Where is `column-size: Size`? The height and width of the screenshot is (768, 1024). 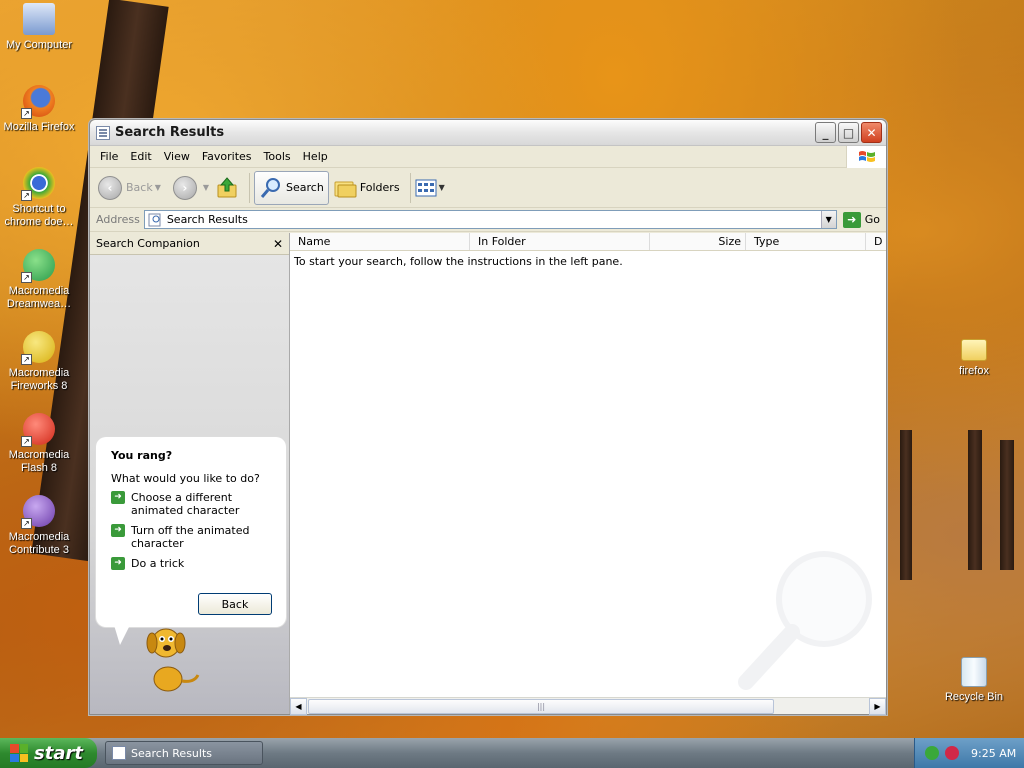 column-size: Size is located at coordinates (698, 241).